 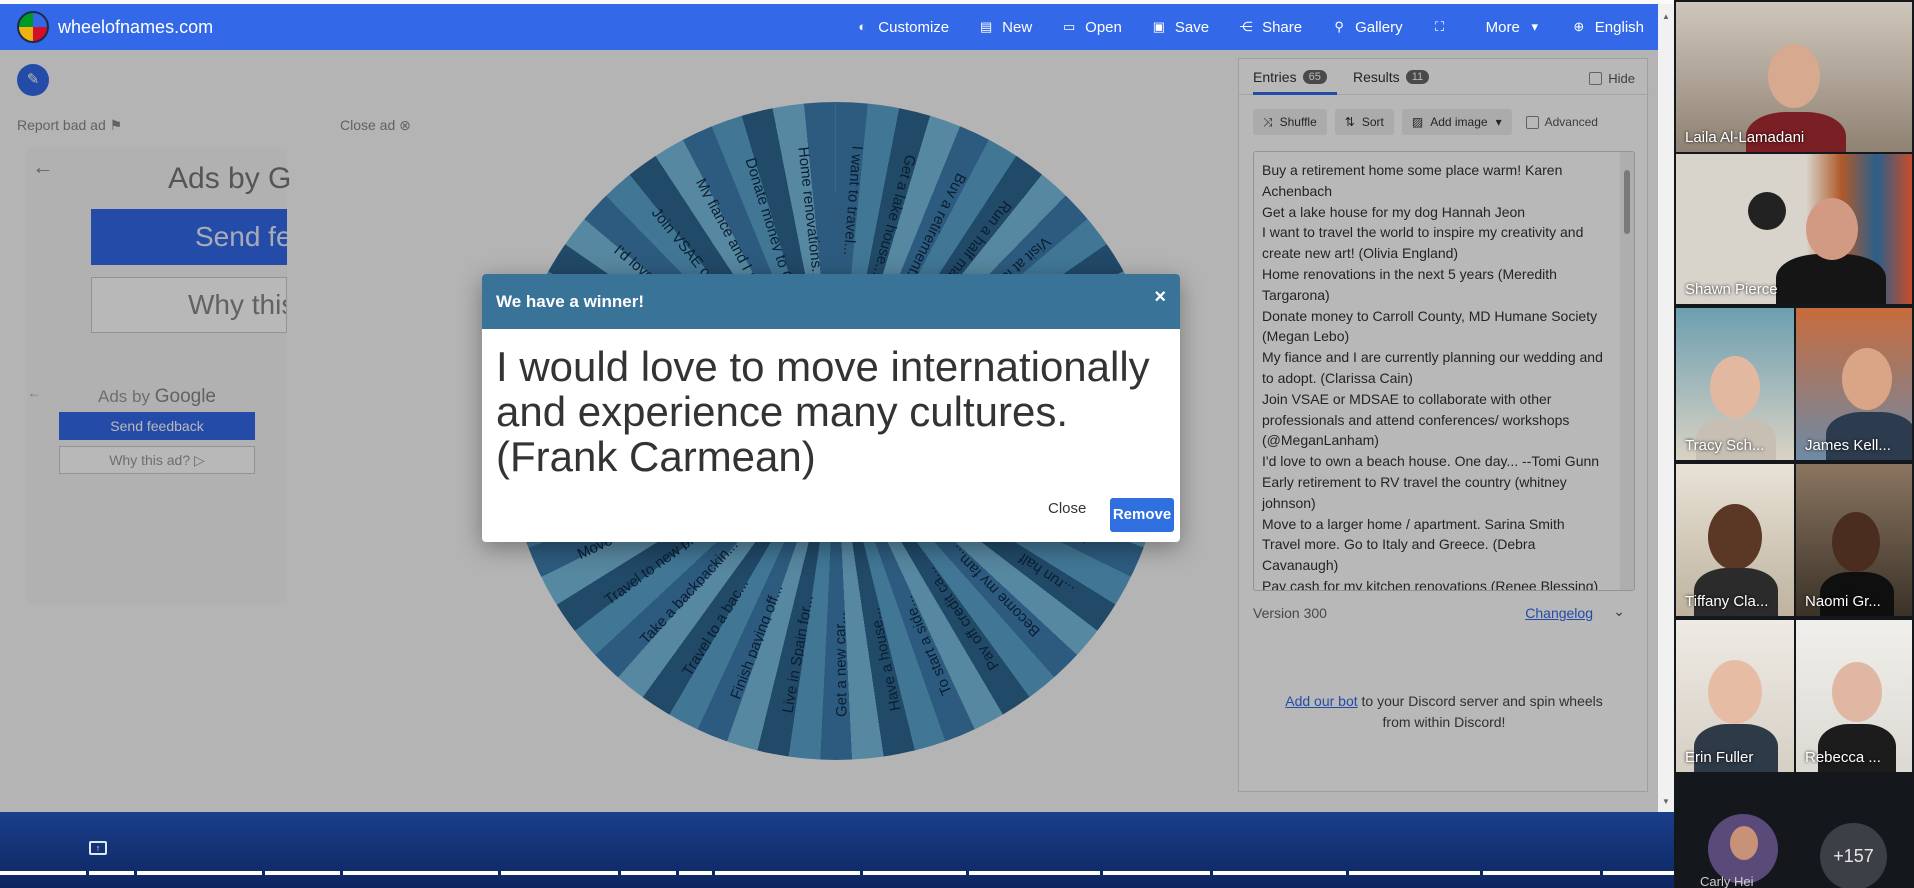 What do you see at coordinates (1379, 27) in the screenshot?
I see `menu-item-label: Gallery` at bounding box center [1379, 27].